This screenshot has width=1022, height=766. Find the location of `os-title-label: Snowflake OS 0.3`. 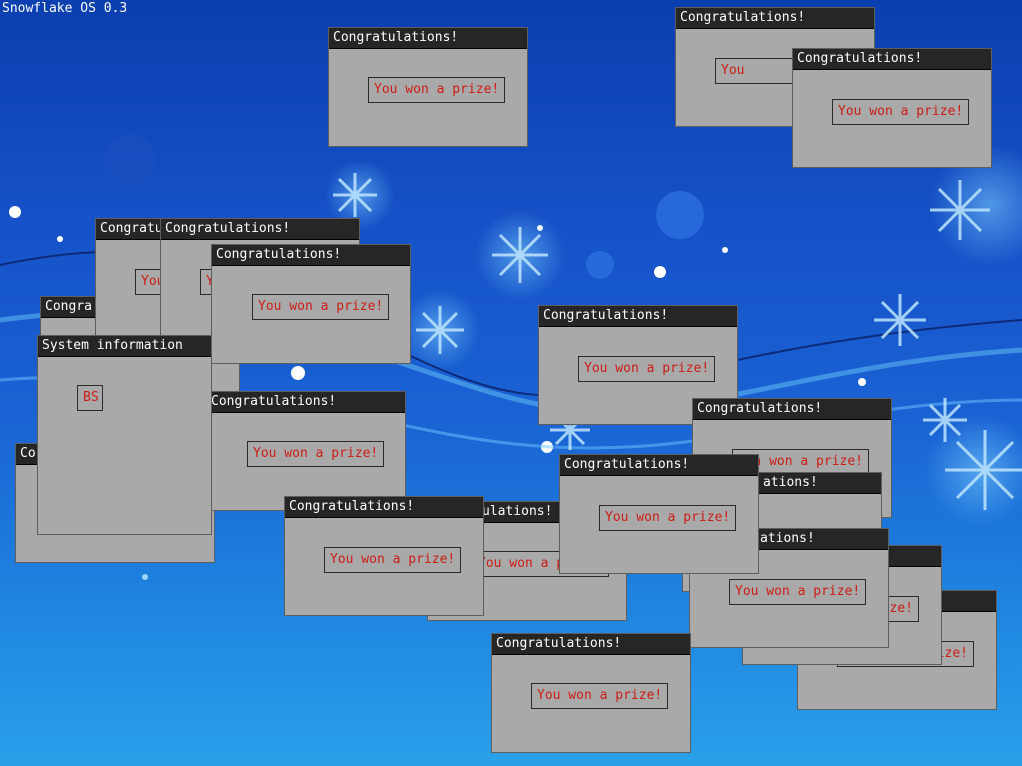

os-title-label: Snowflake OS 0.3 is located at coordinates (65, 8).